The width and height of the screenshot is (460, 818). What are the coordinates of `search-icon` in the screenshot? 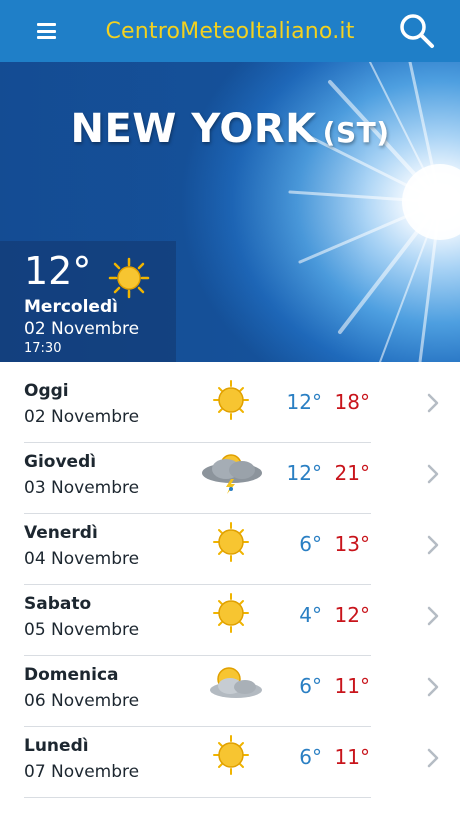 It's located at (417, 31).